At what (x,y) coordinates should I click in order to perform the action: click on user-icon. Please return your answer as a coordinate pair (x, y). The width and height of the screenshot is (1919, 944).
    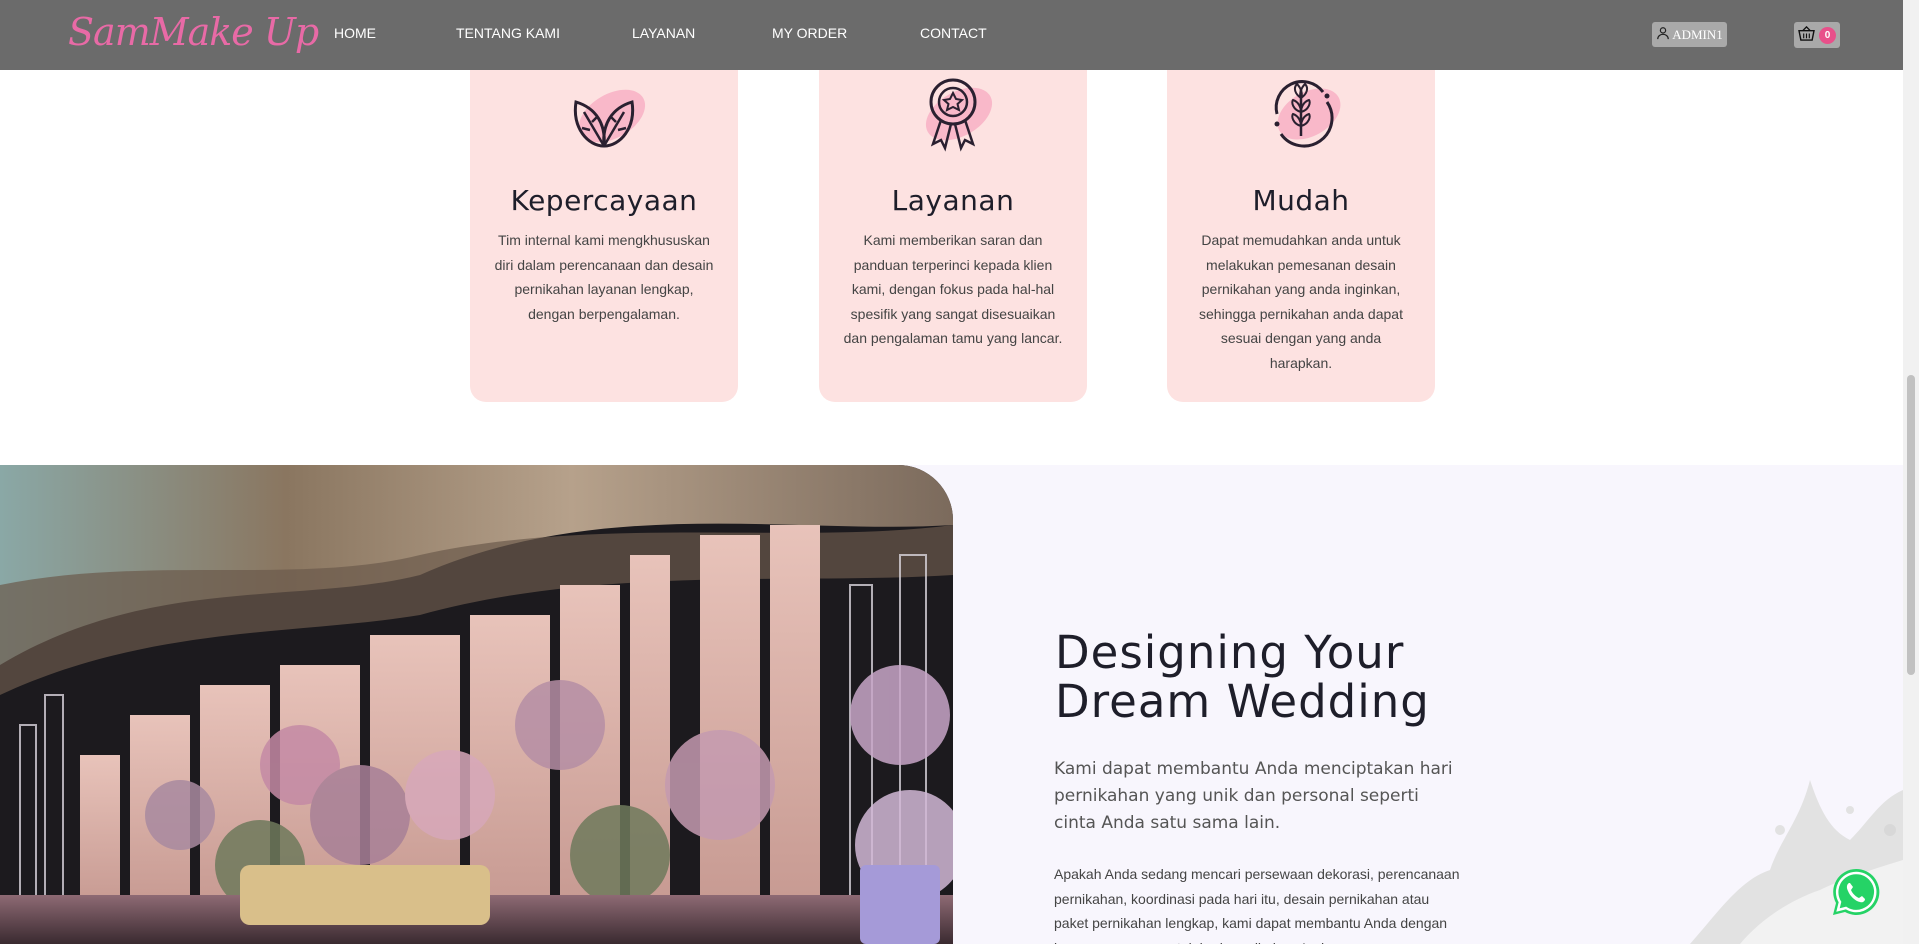
    Looking at the image, I should click on (1663, 35).